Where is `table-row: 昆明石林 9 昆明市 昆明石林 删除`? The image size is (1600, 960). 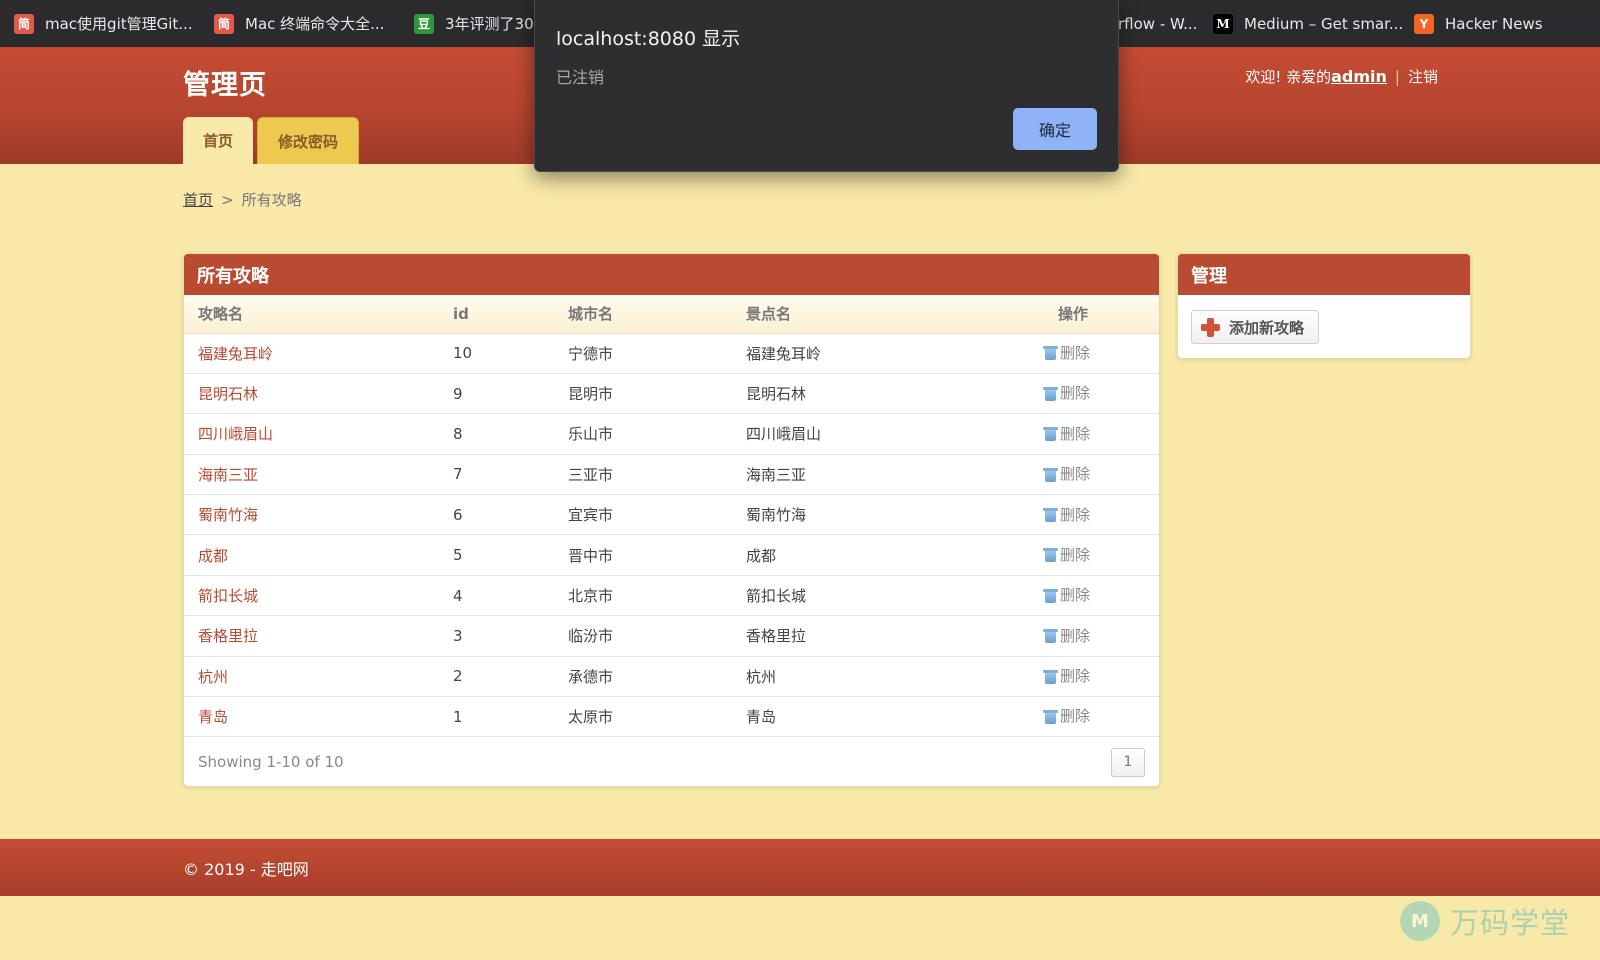
table-row: 昆明石林 9 昆明市 昆明石林 删除 is located at coordinates (671, 394).